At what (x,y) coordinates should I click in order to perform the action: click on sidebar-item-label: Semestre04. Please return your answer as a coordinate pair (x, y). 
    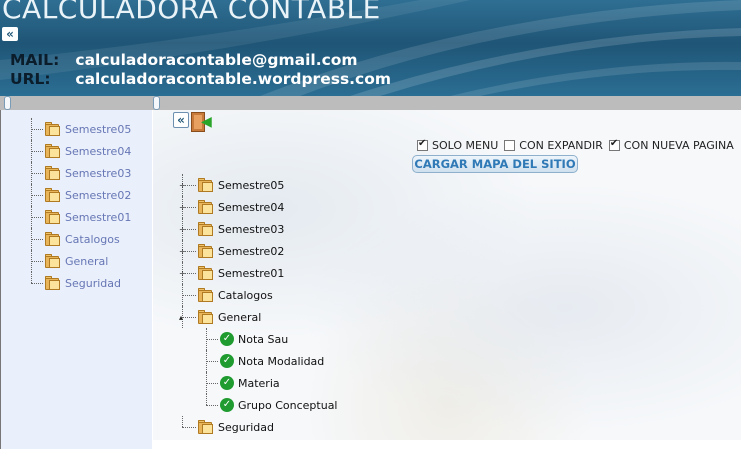
    Looking at the image, I should click on (98, 151).